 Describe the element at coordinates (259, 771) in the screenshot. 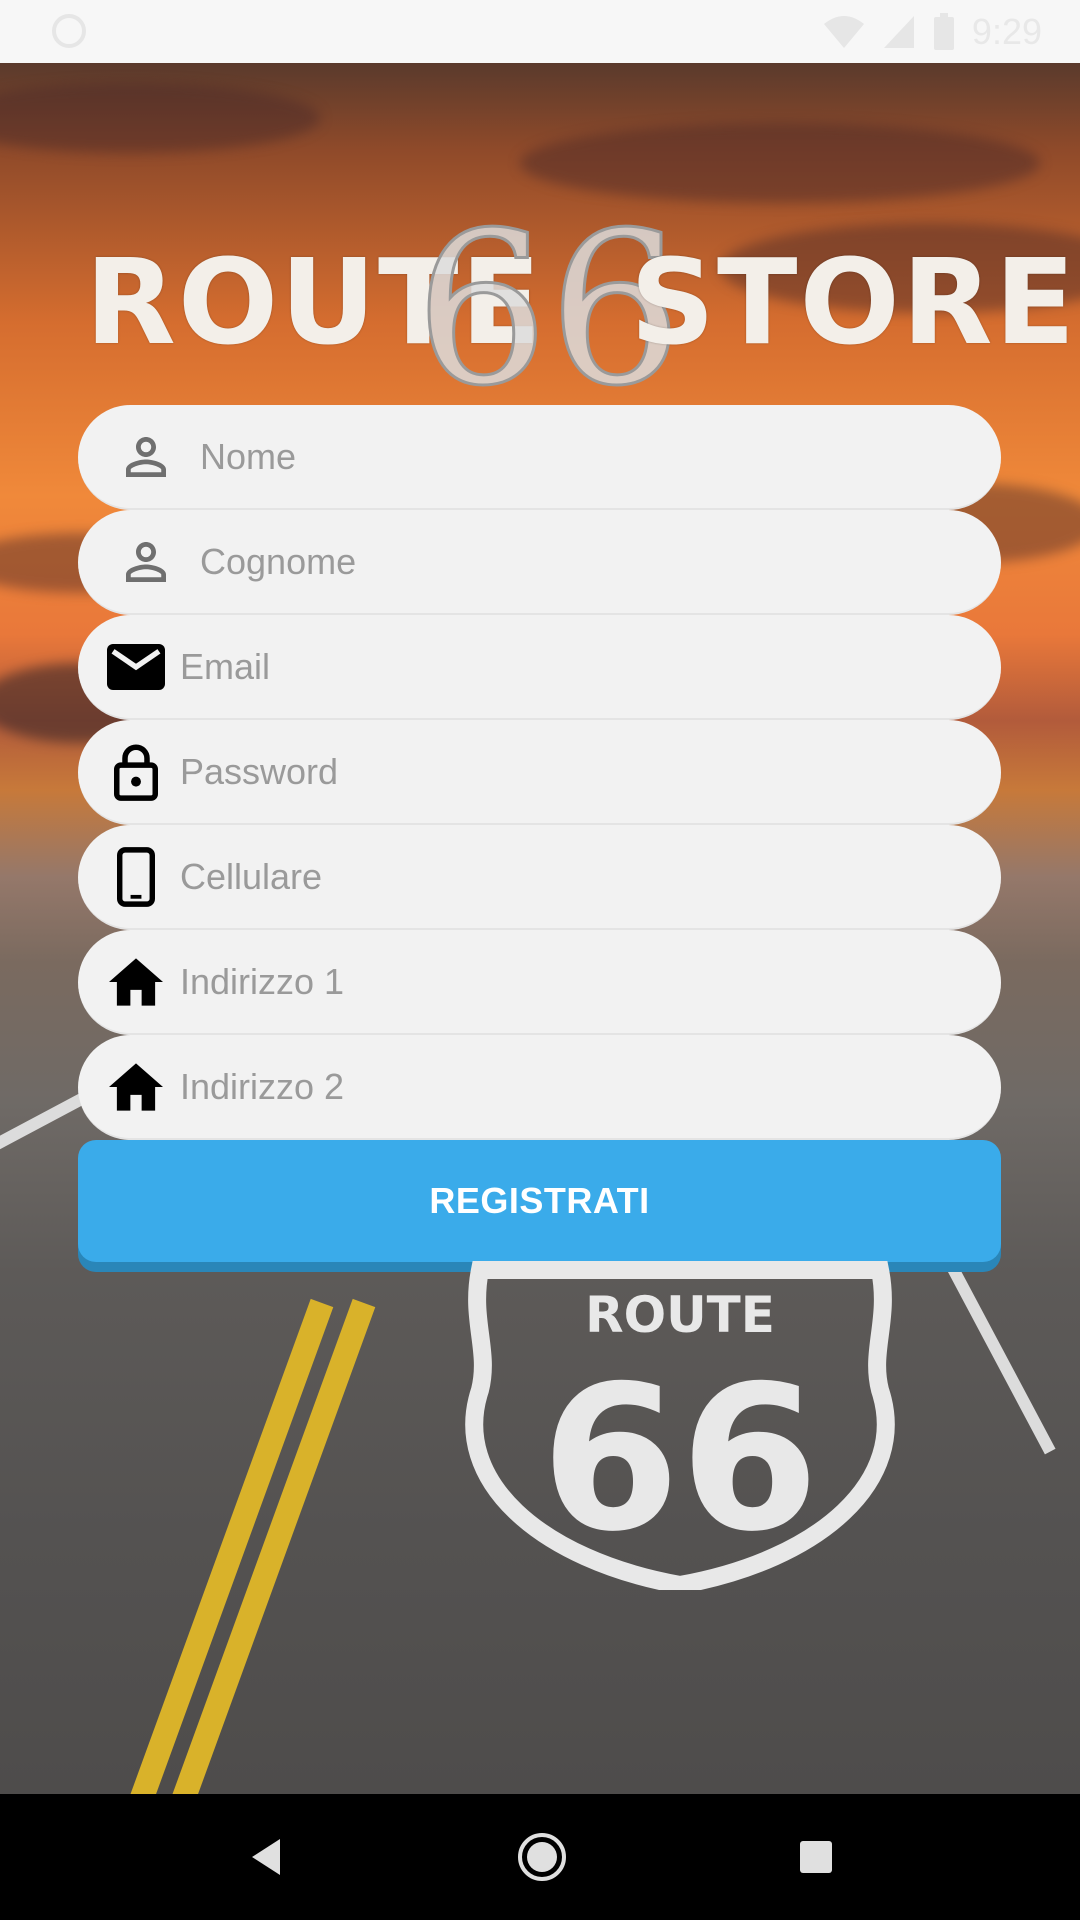

I see `password-placeholder: Password` at that location.